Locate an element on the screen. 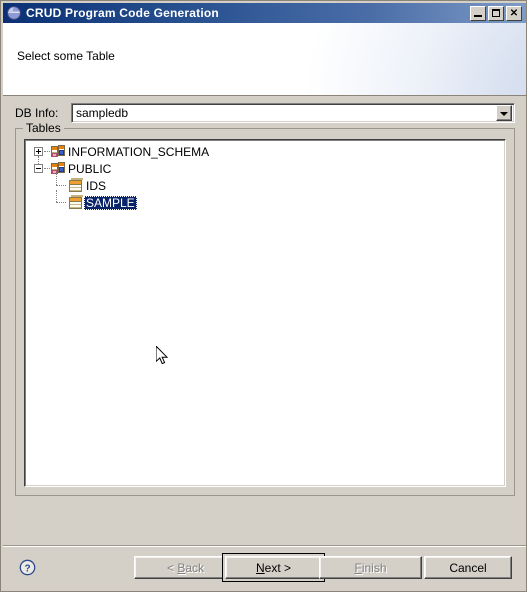  chevron-down-icon is located at coordinates (504, 113).